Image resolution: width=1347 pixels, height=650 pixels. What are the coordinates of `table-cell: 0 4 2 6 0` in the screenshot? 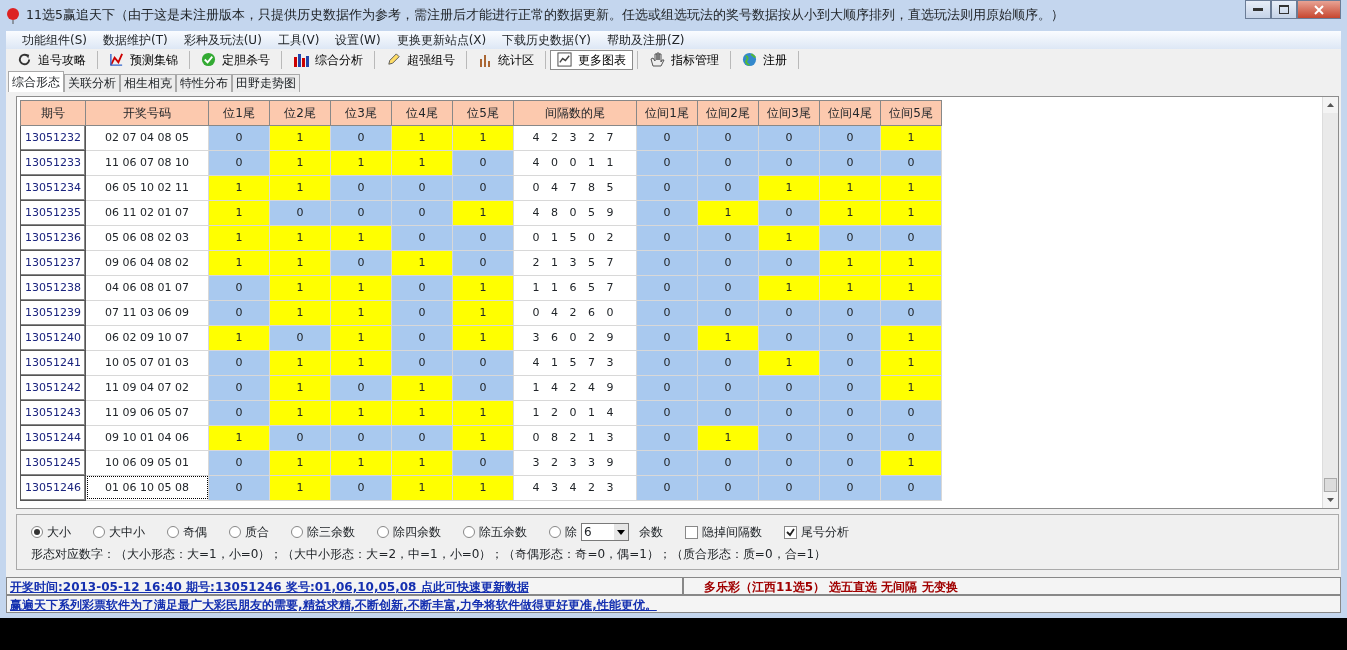 It's located at (575, 313).